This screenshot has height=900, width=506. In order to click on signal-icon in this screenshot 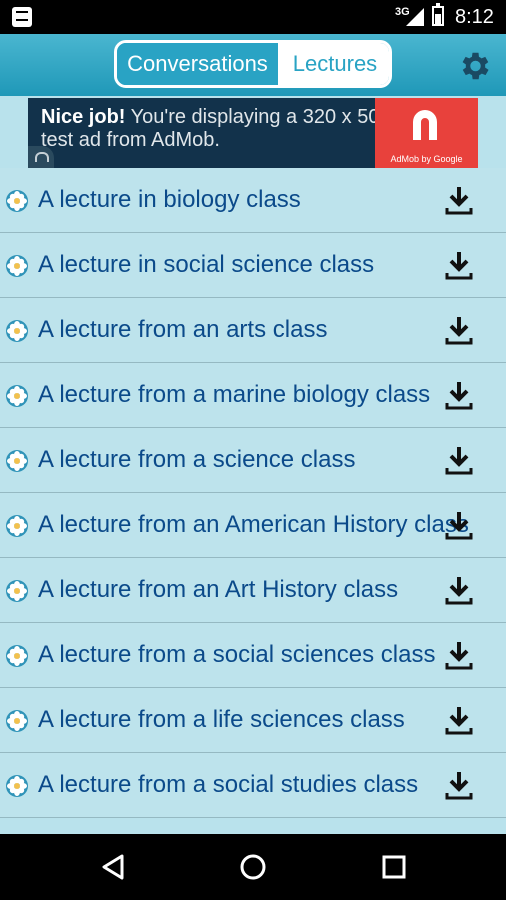, I will do `click(415, 17)`.